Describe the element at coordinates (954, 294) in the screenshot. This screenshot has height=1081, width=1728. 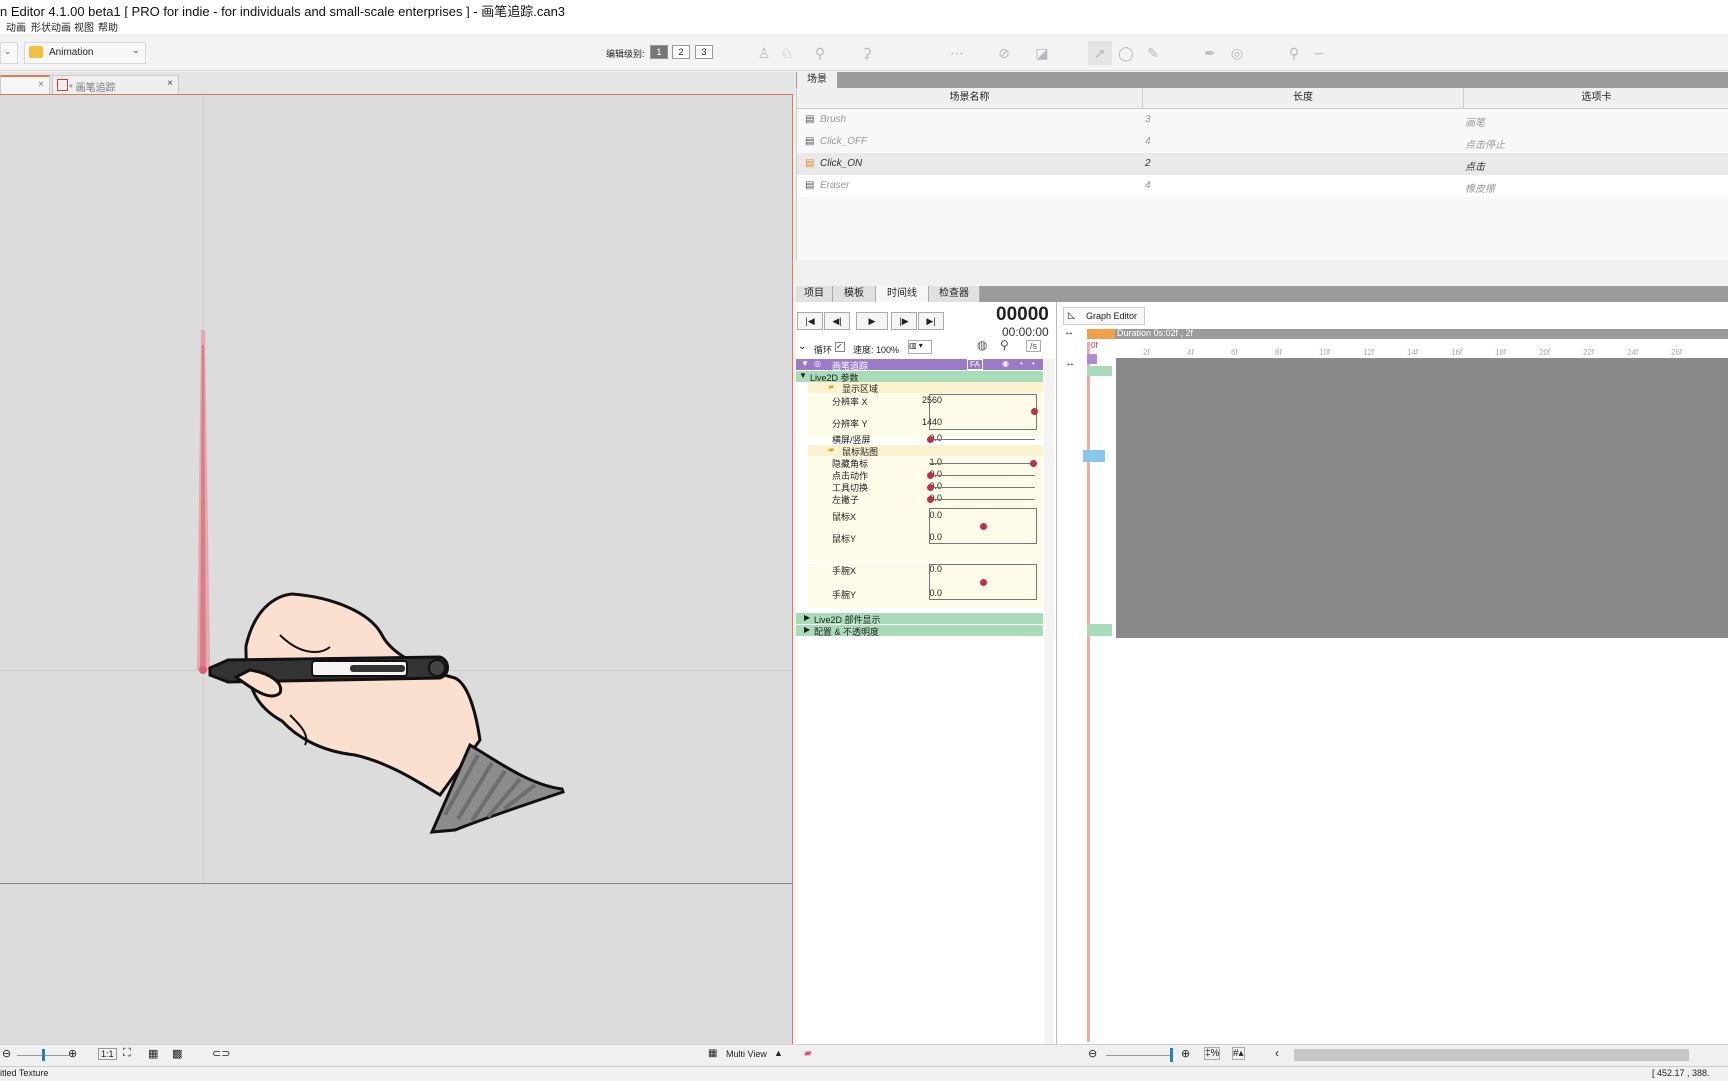
I see `tab-inspector: 检查器` at that location.